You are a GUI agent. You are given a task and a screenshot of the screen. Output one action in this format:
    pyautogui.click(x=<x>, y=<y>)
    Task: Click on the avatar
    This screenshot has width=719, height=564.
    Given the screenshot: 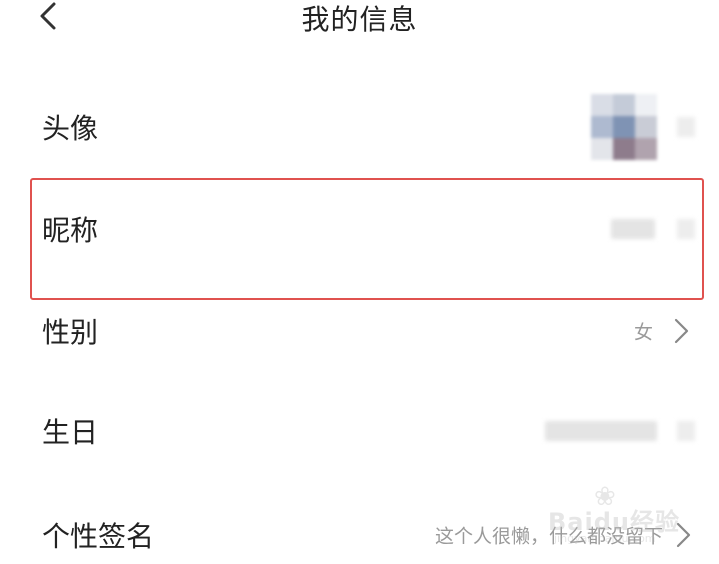 What is the action you would take?
    pyautogui.click(x=624, y=127)
    